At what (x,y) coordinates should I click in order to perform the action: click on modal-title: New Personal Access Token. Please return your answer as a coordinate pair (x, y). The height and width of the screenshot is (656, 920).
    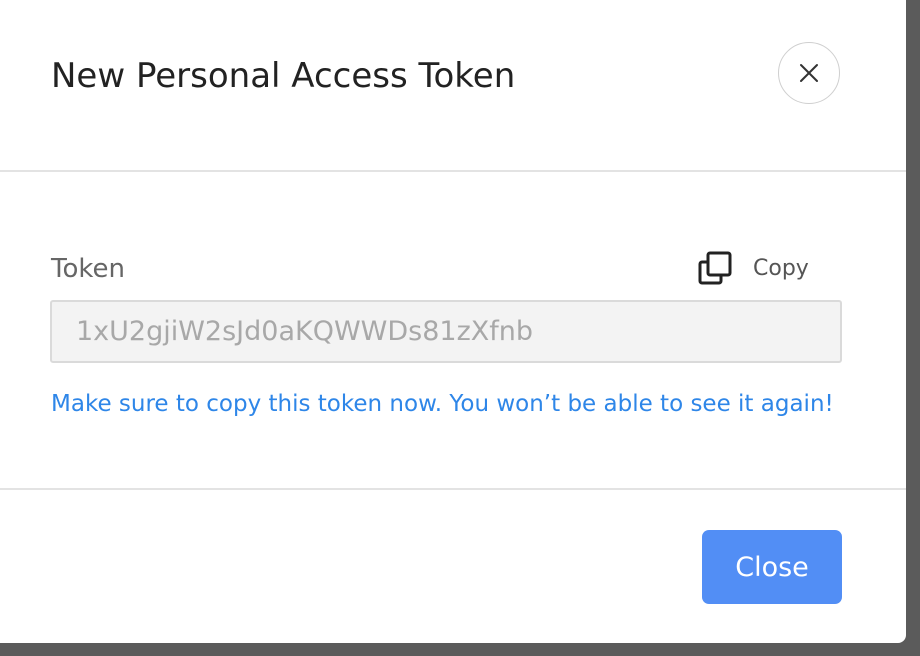
    Looking at the image, I should click on (283, 76).